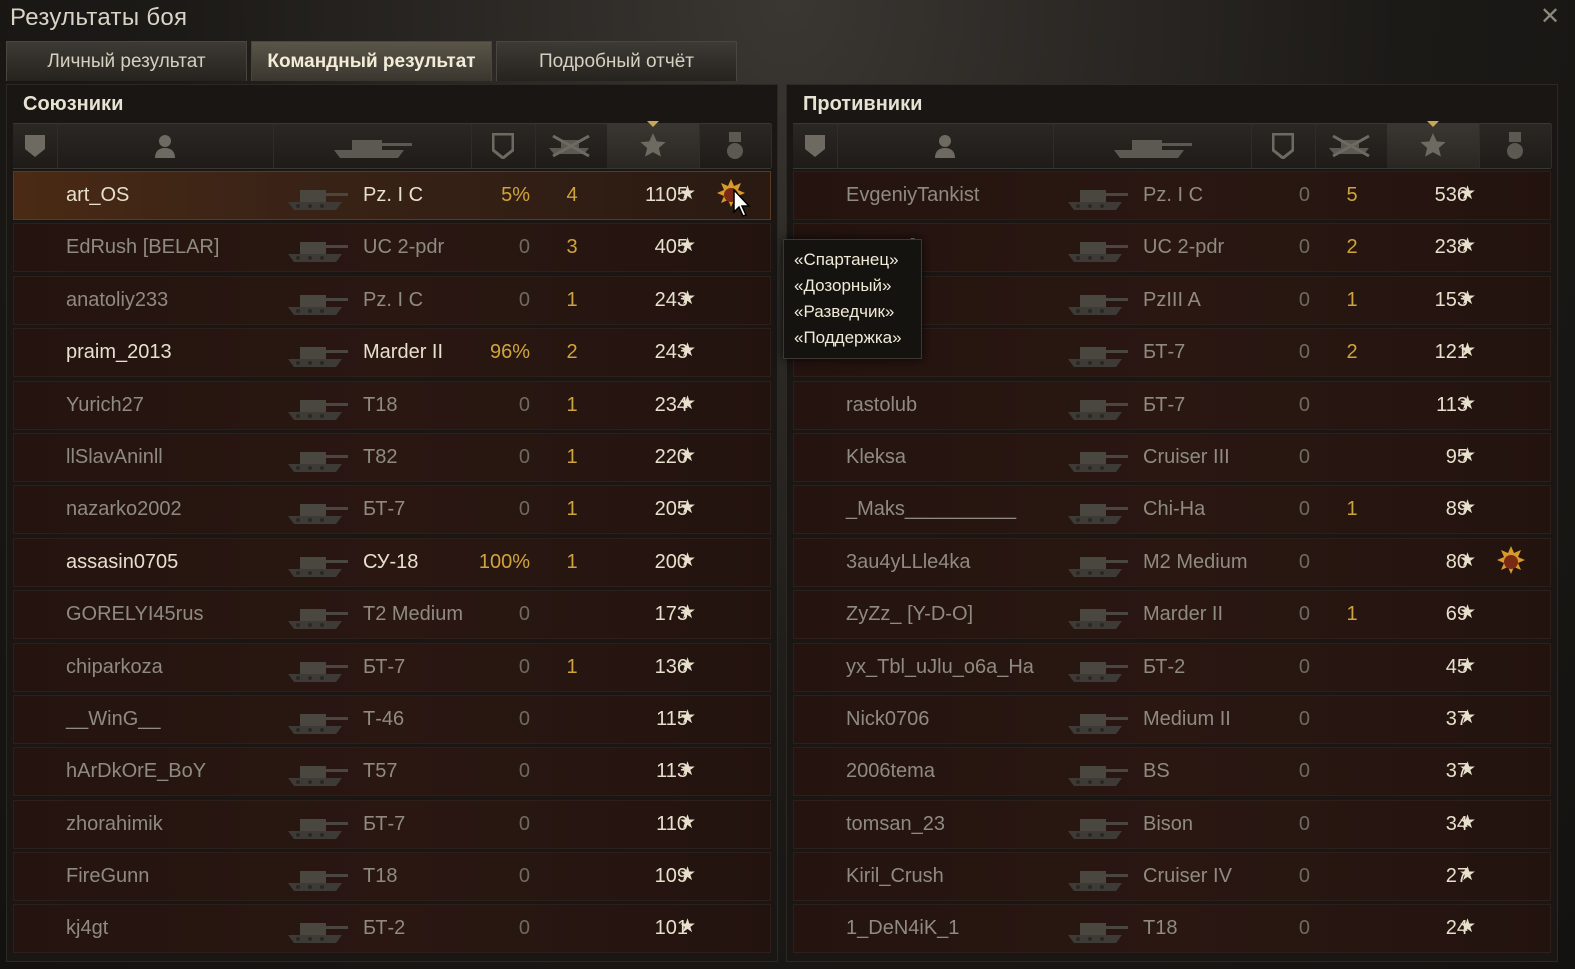 Image resolution: width=1575 pixels, height=969 pixels. What do you see at coordinates (108, 876) in the screenshot?
I see `player-name: FireGunn` at bounding box center [108, 876].